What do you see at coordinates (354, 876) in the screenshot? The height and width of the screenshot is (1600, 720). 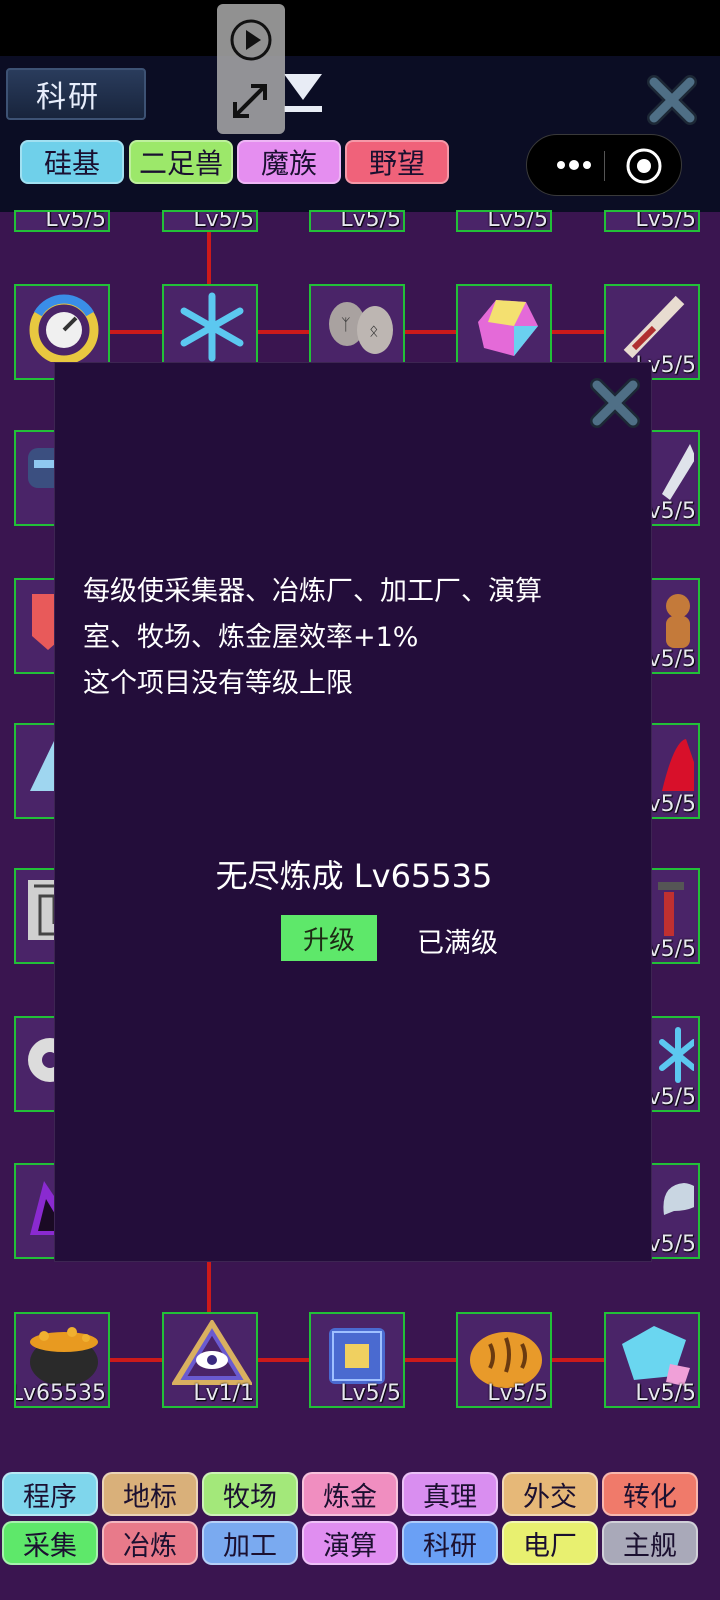 I see `research-name-level: 无尽炼成 Lv65535` at bounding box center [354, 876].